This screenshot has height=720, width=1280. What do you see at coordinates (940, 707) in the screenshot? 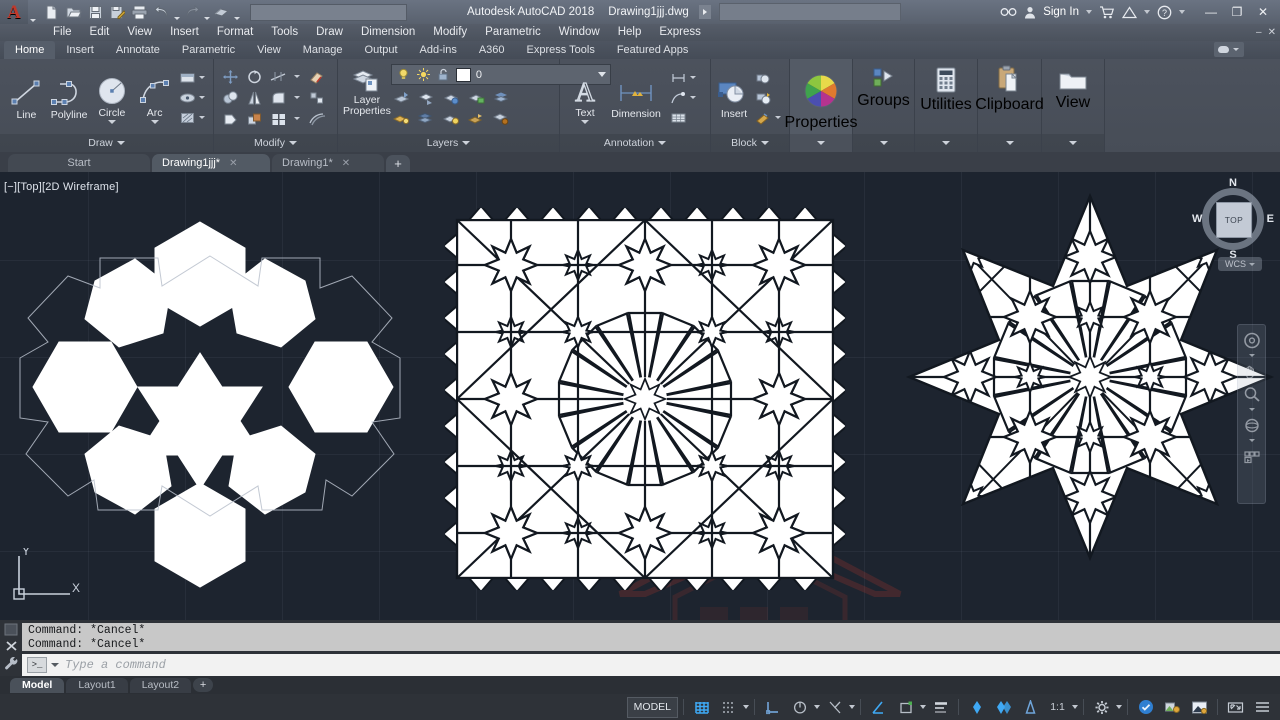
I see `lineweight-toggle` at bounding box center [940, 707].